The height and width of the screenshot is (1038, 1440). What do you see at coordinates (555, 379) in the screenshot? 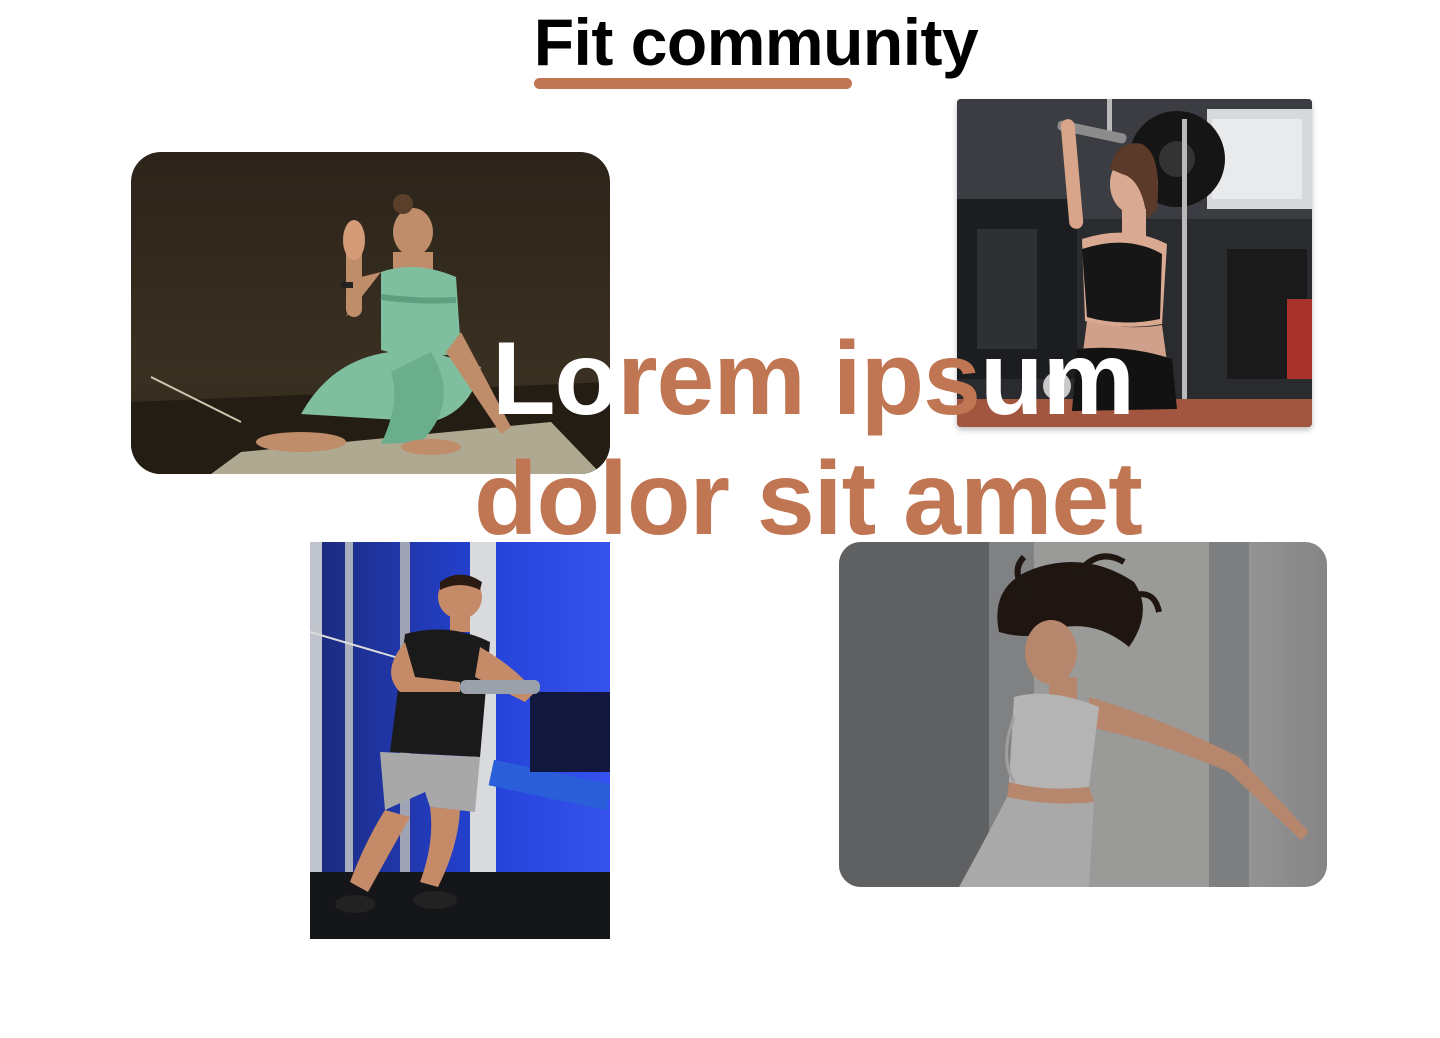
I see `hero-line1-white-start: Lo` at bounding box center [555, 379].